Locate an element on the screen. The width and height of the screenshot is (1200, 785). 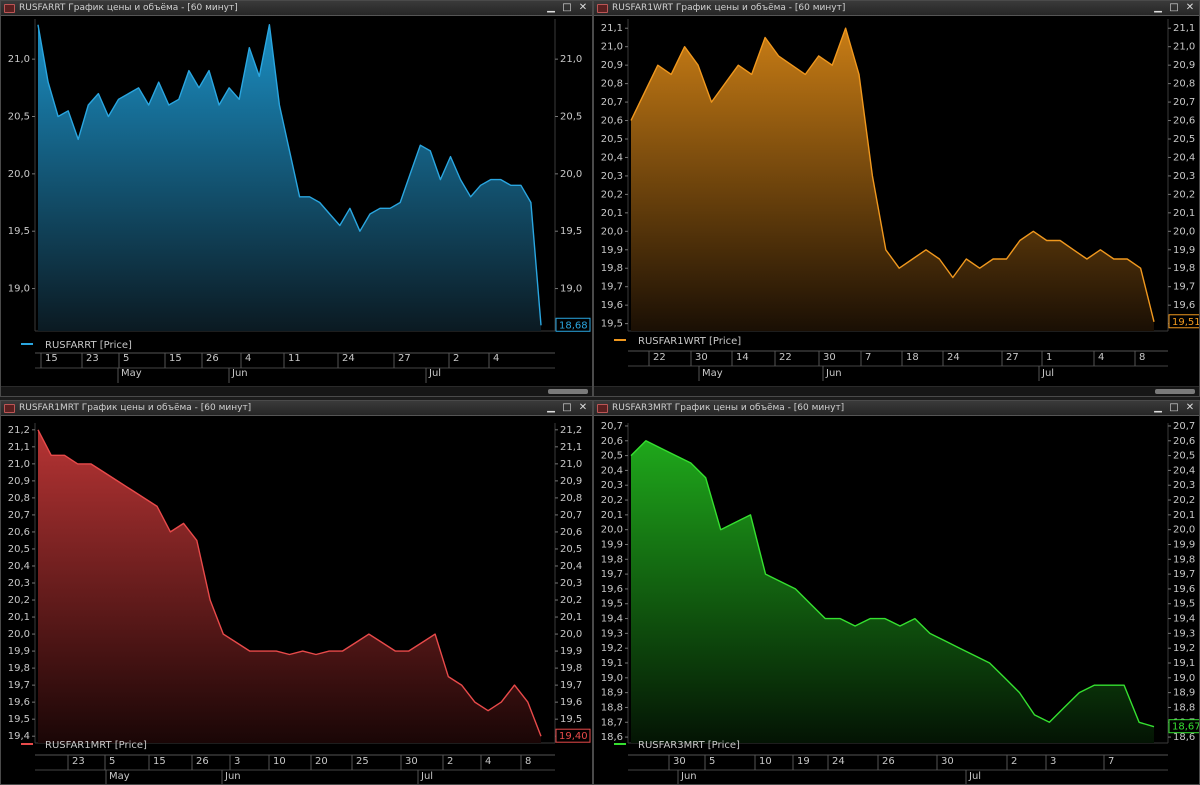
y-tick-label-left: 19,4 is located at coordinates (612, 619).